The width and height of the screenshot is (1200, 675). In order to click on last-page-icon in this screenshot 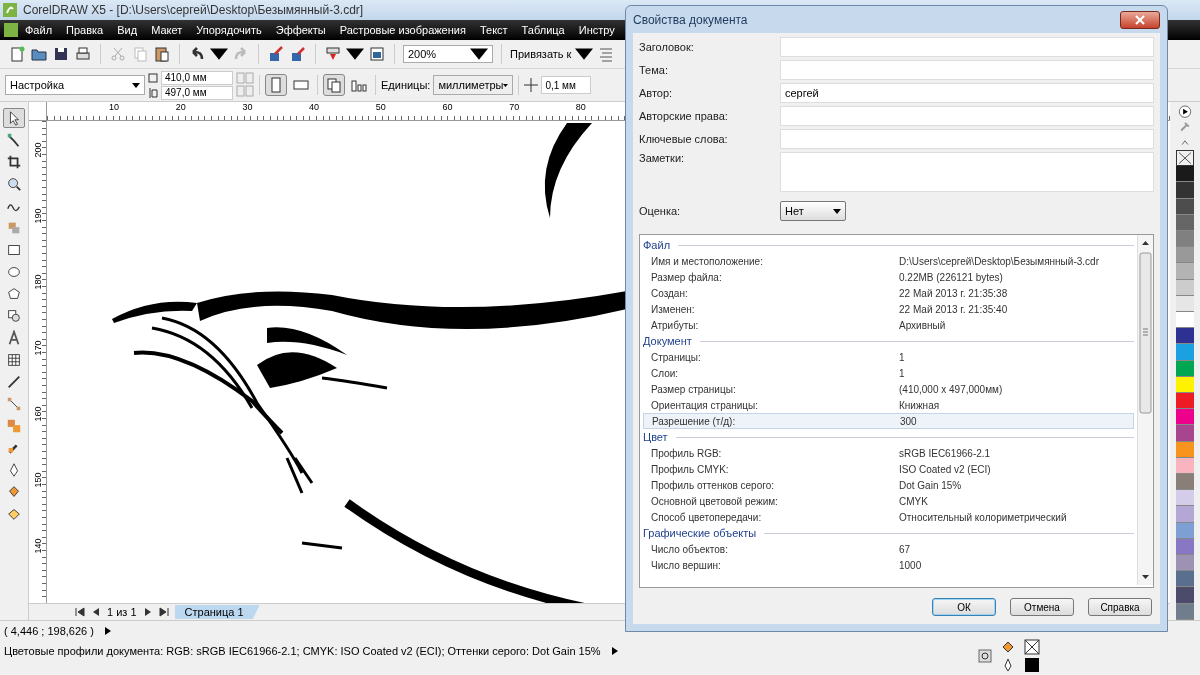, I will do `click(163, 612)`.